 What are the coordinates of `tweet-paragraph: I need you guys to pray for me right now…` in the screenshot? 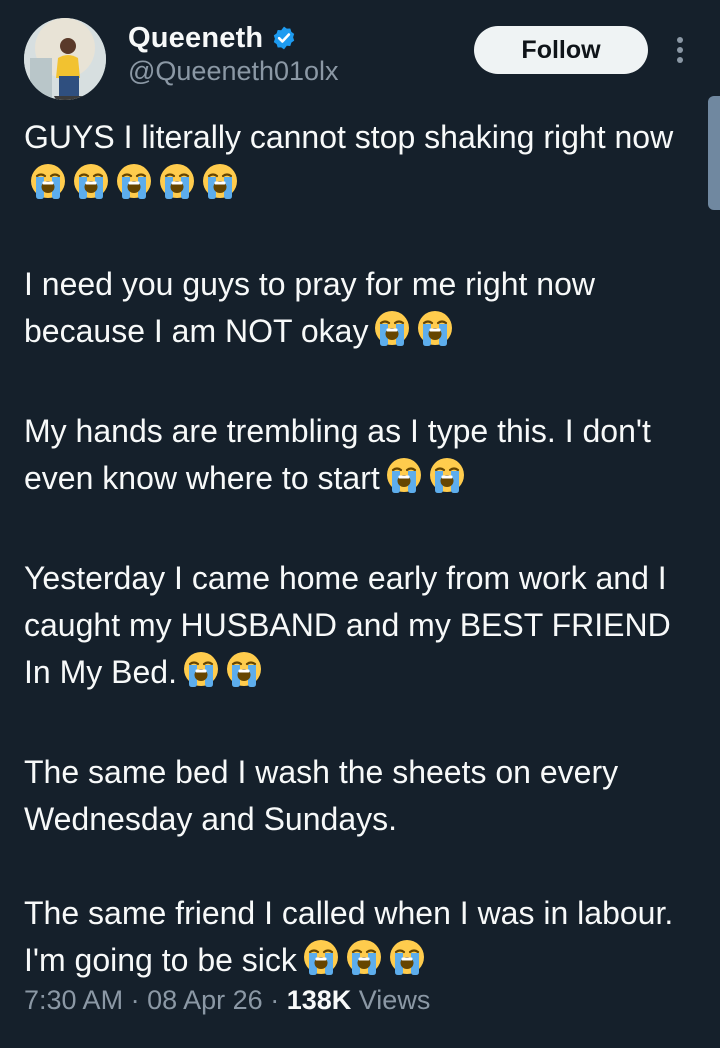 It's located at (360, 311).